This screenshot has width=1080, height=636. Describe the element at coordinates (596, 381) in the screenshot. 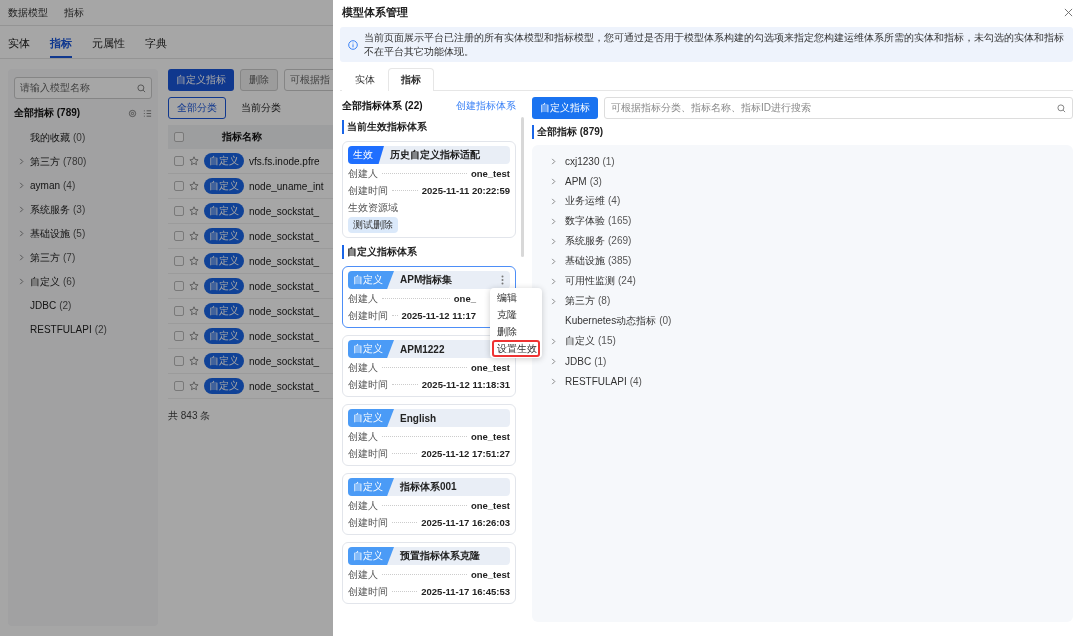

I see `tree-item: RESTFULAPI (4)` at that location.